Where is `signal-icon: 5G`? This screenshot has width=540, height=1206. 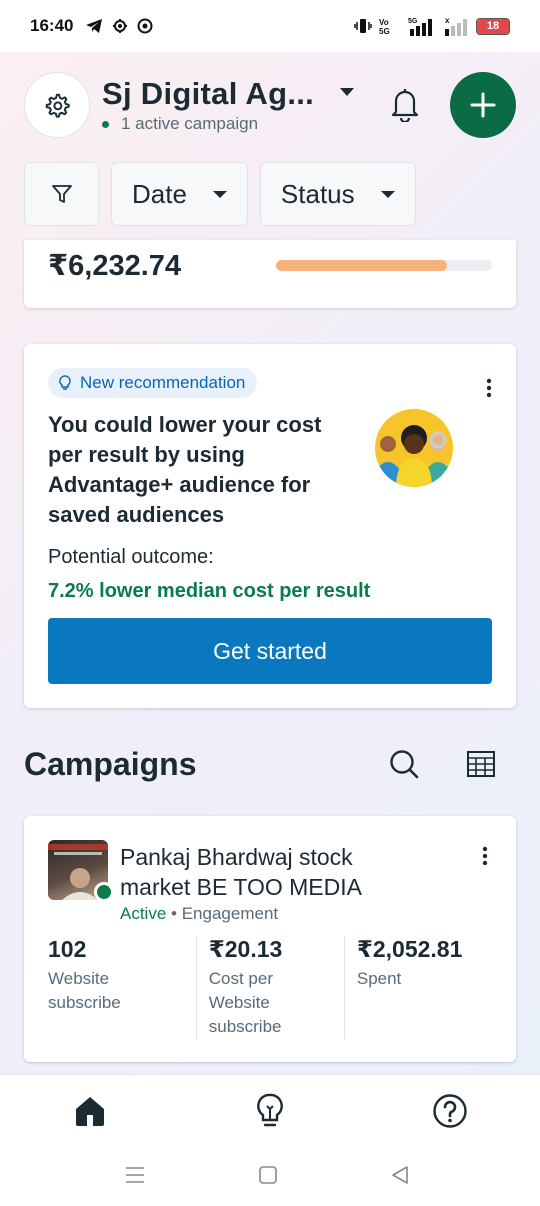 signal-icon: 5G is located at coordinates (420, 27).